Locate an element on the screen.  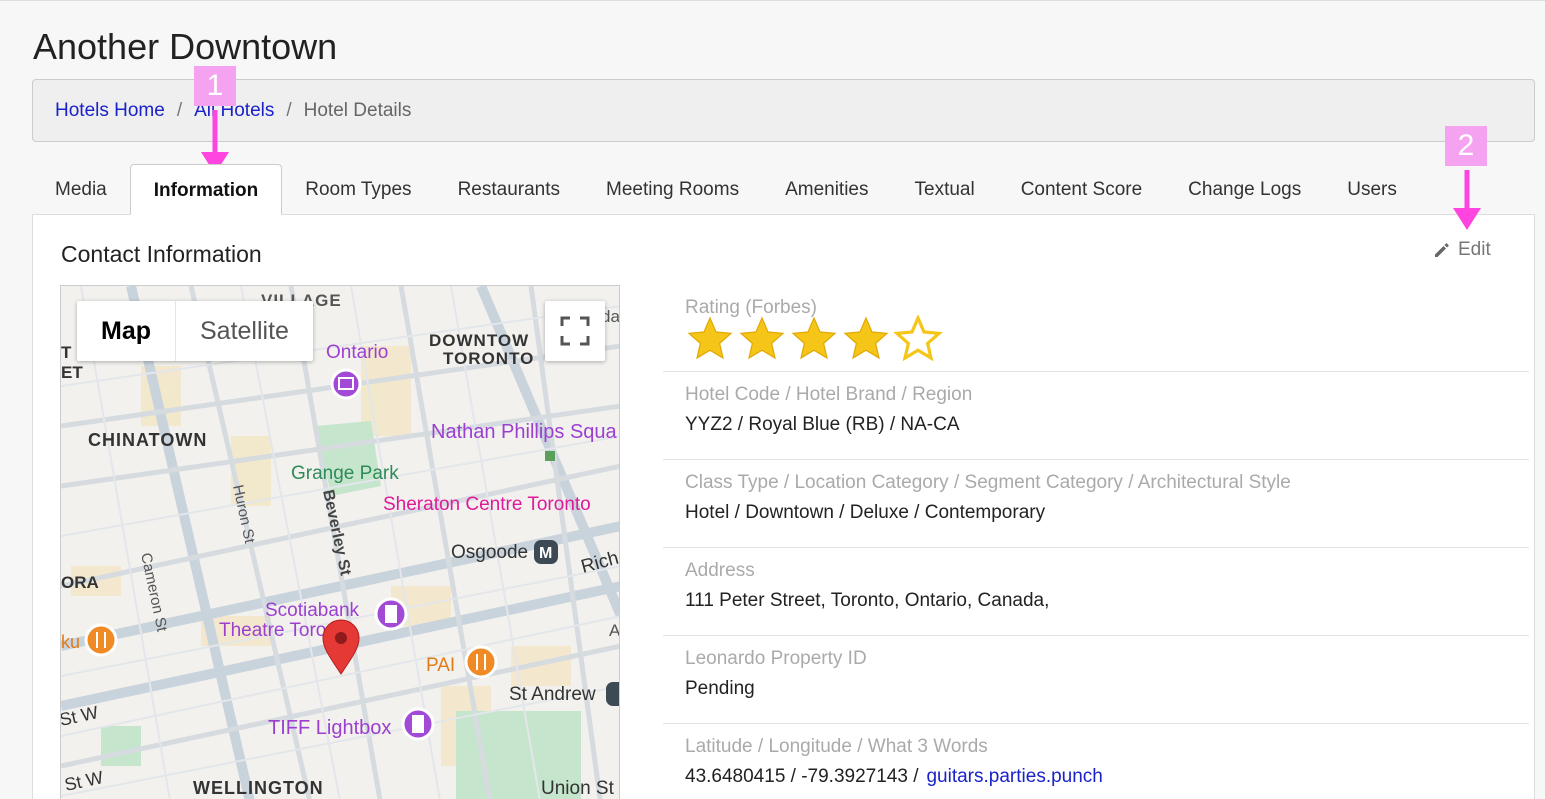
breadcrumb-hotels-home: Hotels Home is located at coordinates (110, 111).